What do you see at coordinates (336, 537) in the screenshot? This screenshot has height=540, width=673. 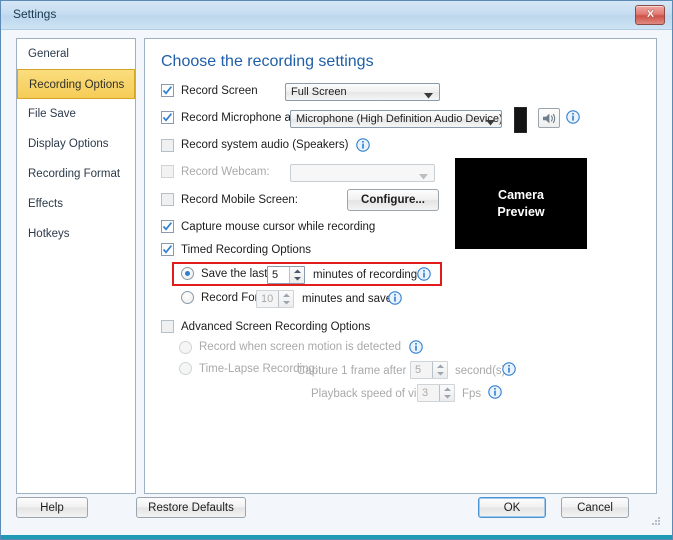 I see `bottom-accent-bar` at bounding box center [336, 537].